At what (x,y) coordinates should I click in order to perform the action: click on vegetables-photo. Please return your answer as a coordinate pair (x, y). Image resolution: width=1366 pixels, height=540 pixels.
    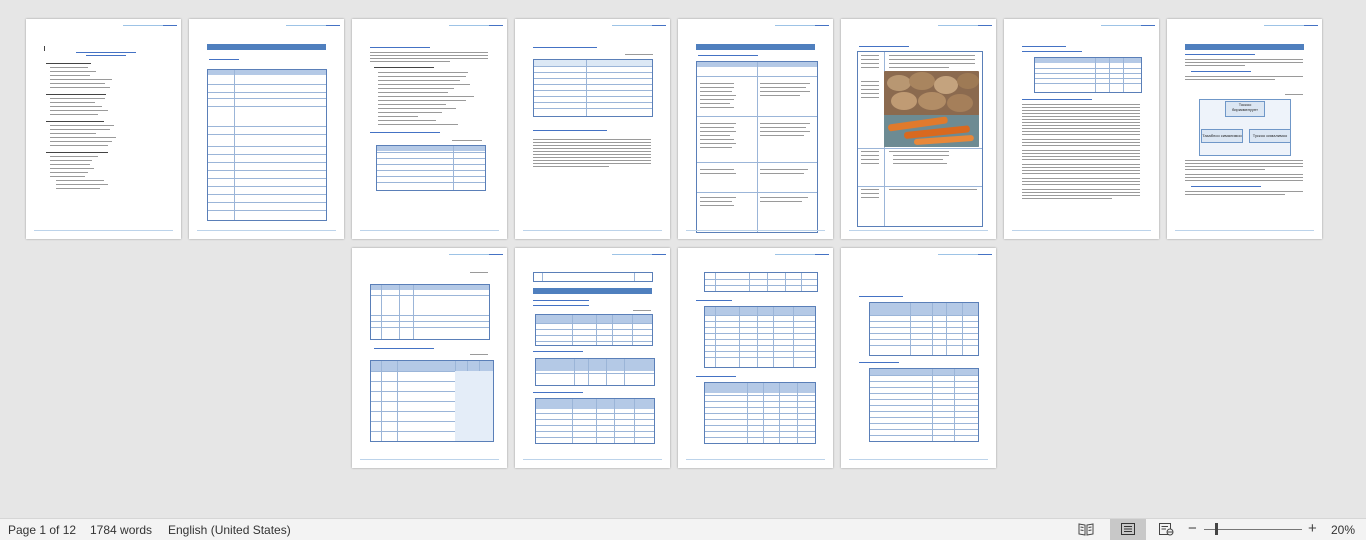
    Looking at the image, I should click on (931, 109).